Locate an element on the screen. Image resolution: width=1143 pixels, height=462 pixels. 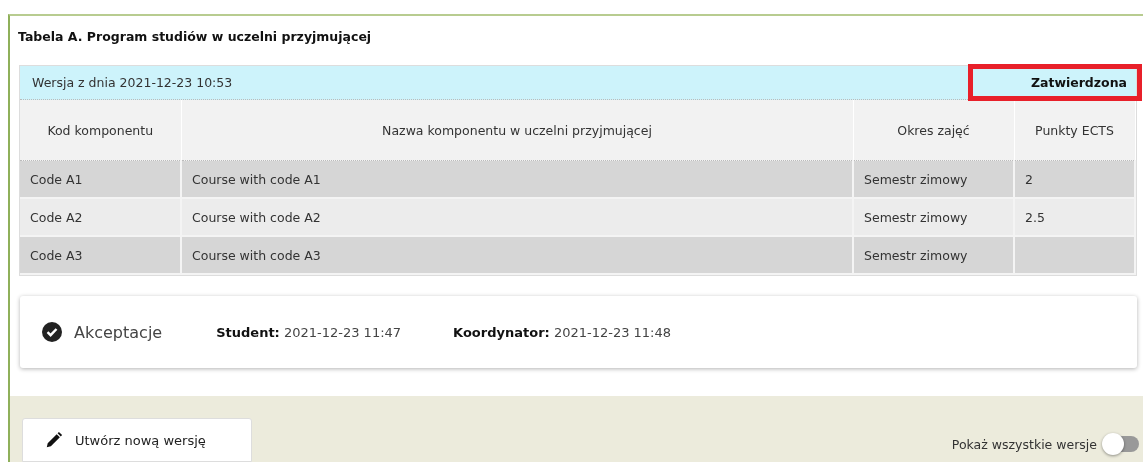
acceptance-entry: Student: 2021-12-23 11:47 is located at coordinates (309, 332).